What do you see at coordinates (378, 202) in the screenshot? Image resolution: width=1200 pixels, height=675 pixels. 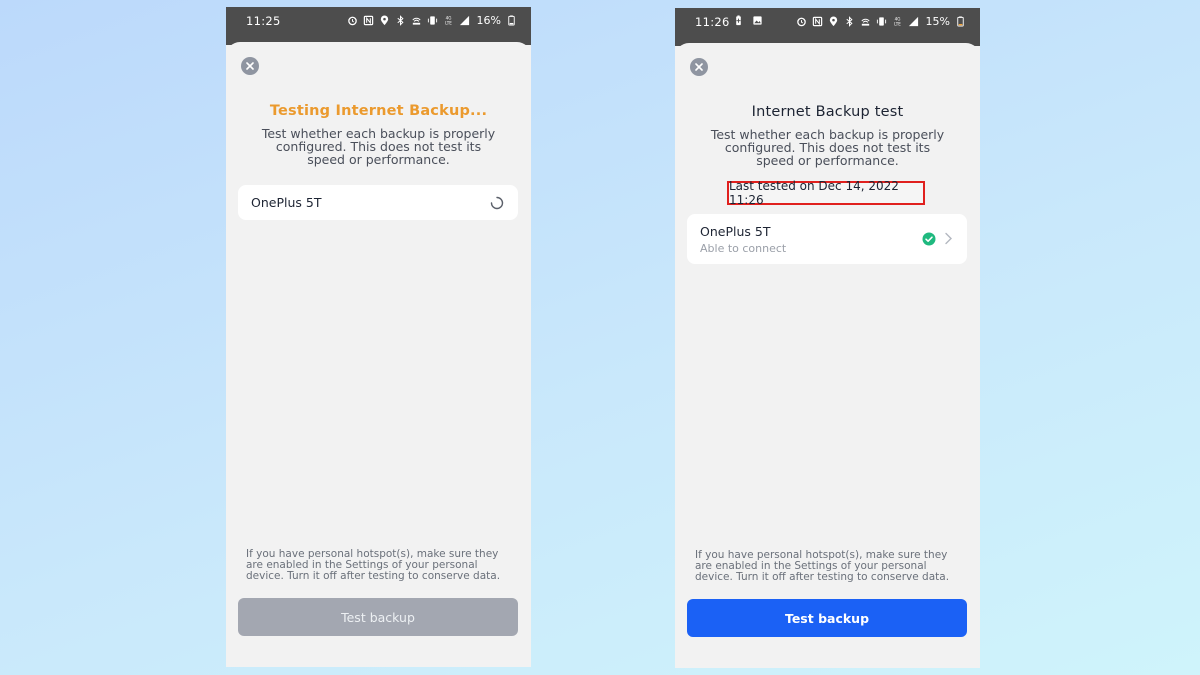 I see `device-card-oneplus-5t: OnePlus 5T` at bounding box center [378, 202].